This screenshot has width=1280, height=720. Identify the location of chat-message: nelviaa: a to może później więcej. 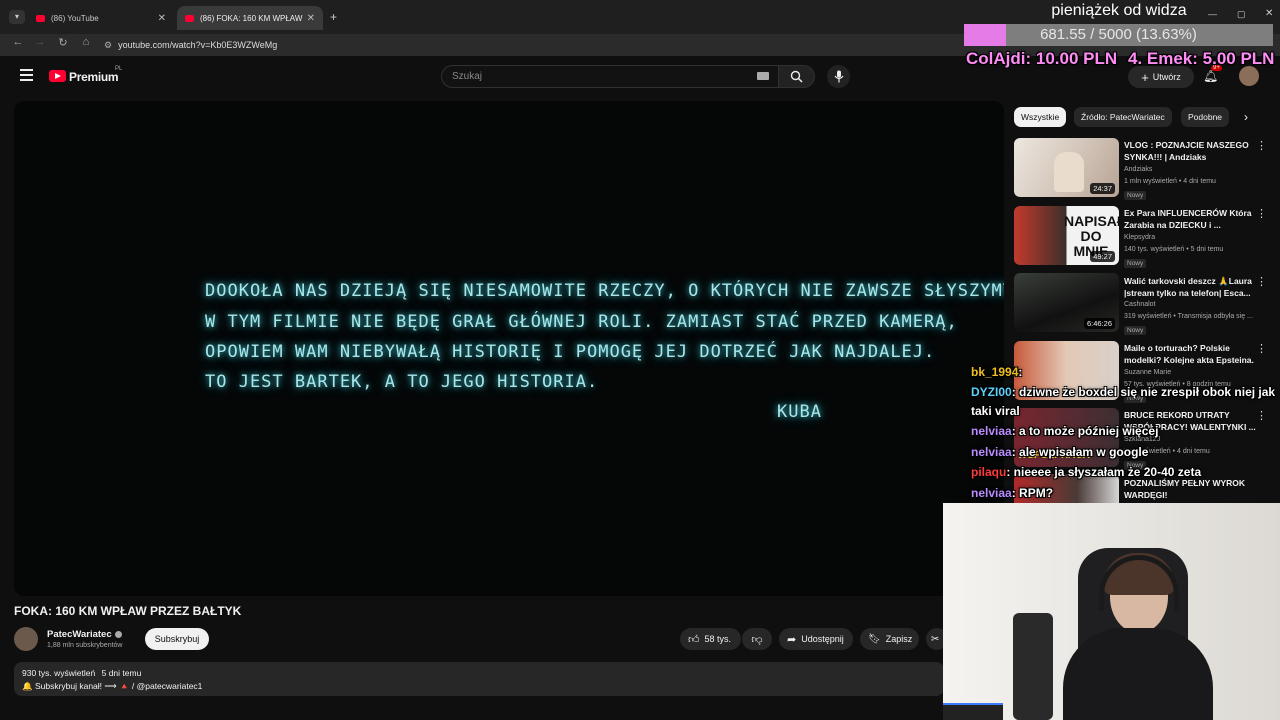
(1064, 431).